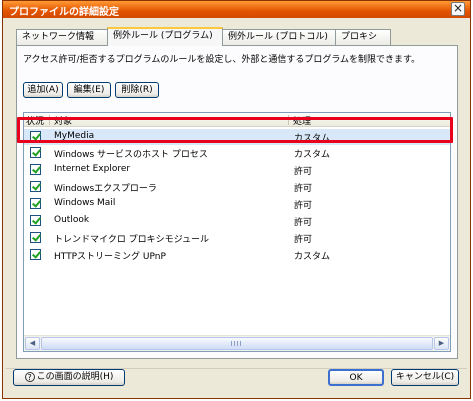 This screenshot has width=473, height=401. What do you see at coordinates (235, 130) in the screenshot?
I see `highlight-frame` at bounding box center [235, 130].